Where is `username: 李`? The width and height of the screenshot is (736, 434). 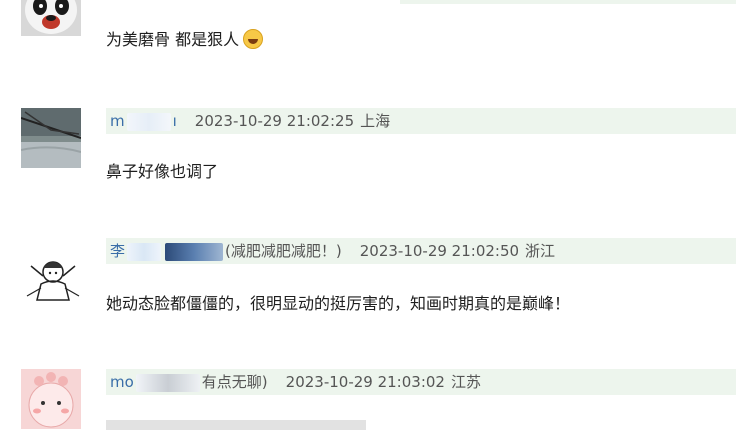
username: 李 is located at coordinates (117, 251).